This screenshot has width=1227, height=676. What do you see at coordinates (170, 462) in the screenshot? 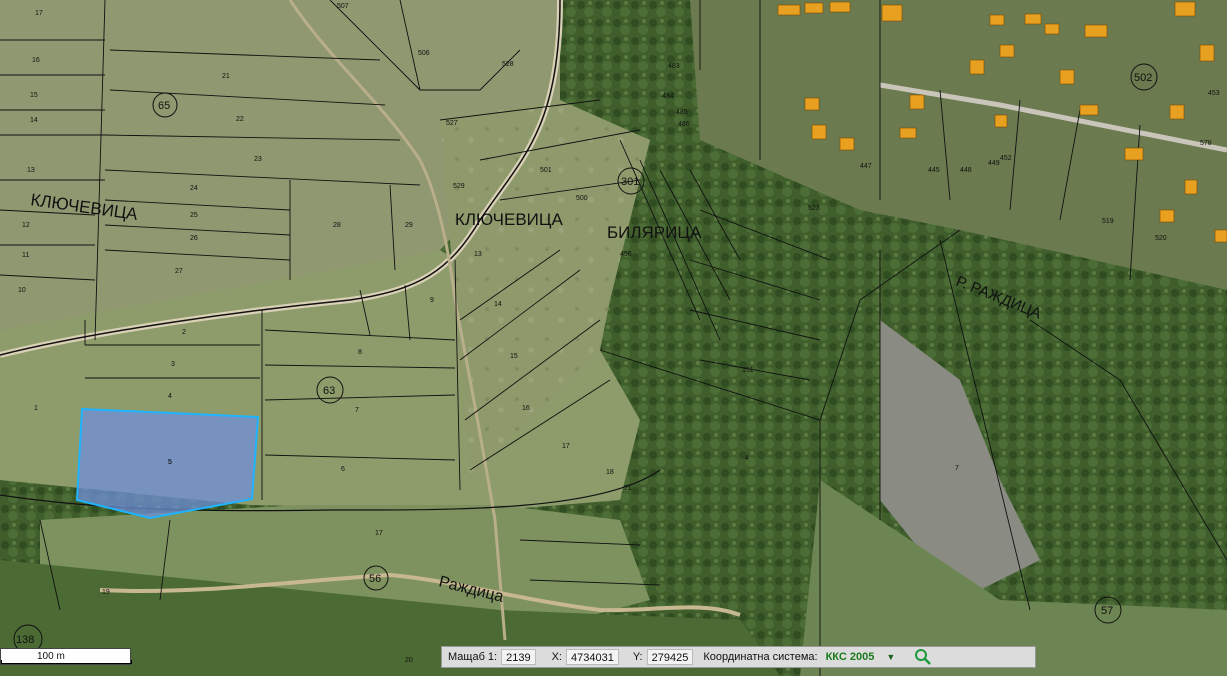
I see `parcel-number: 5` at bounding box center [170, 462].